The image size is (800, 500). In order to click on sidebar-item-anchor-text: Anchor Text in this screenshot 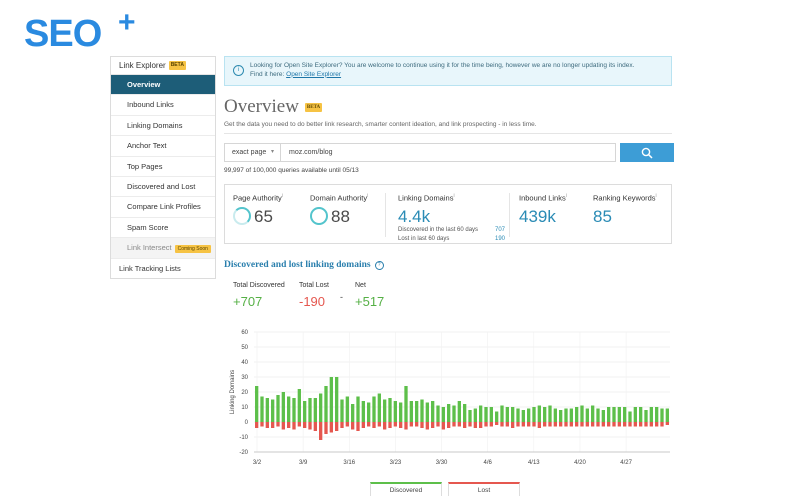, I will do `click(163, 146)`.